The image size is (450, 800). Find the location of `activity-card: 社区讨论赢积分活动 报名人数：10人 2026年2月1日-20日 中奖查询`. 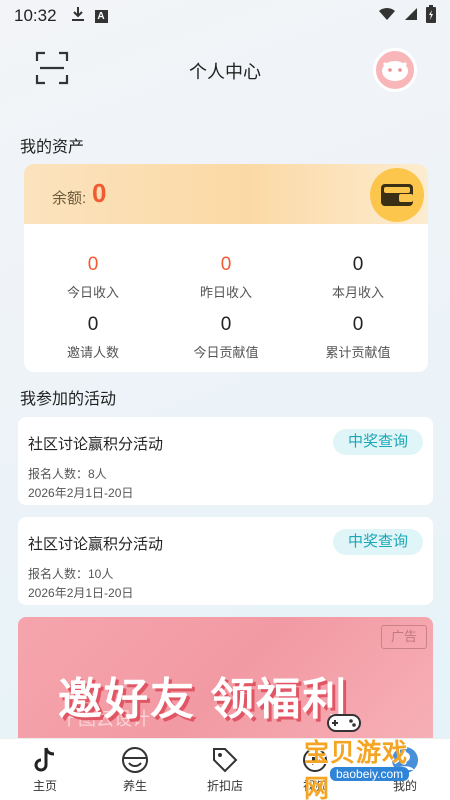

activity-card: 社区讨论赢积分活动 报名人数：10人 2026年2月1日-20日 中奖查询 is located at coordinates (225, 561).